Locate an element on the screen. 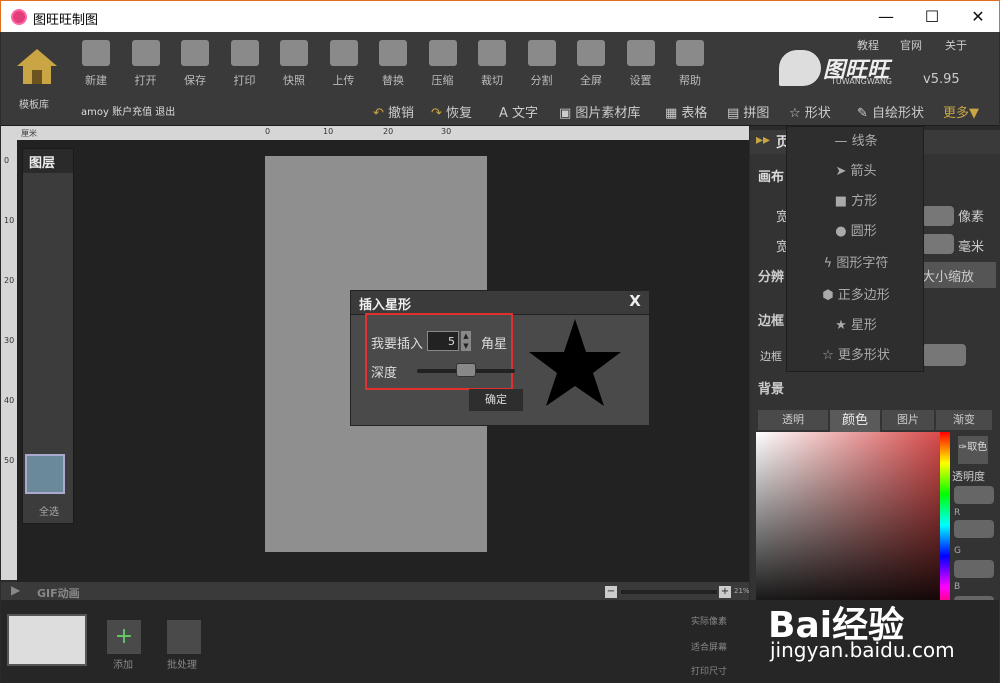 The height and width of the screenshot is (683, 1000). tool-folder-open-button: 打开 is located at coordinates (146, 70).